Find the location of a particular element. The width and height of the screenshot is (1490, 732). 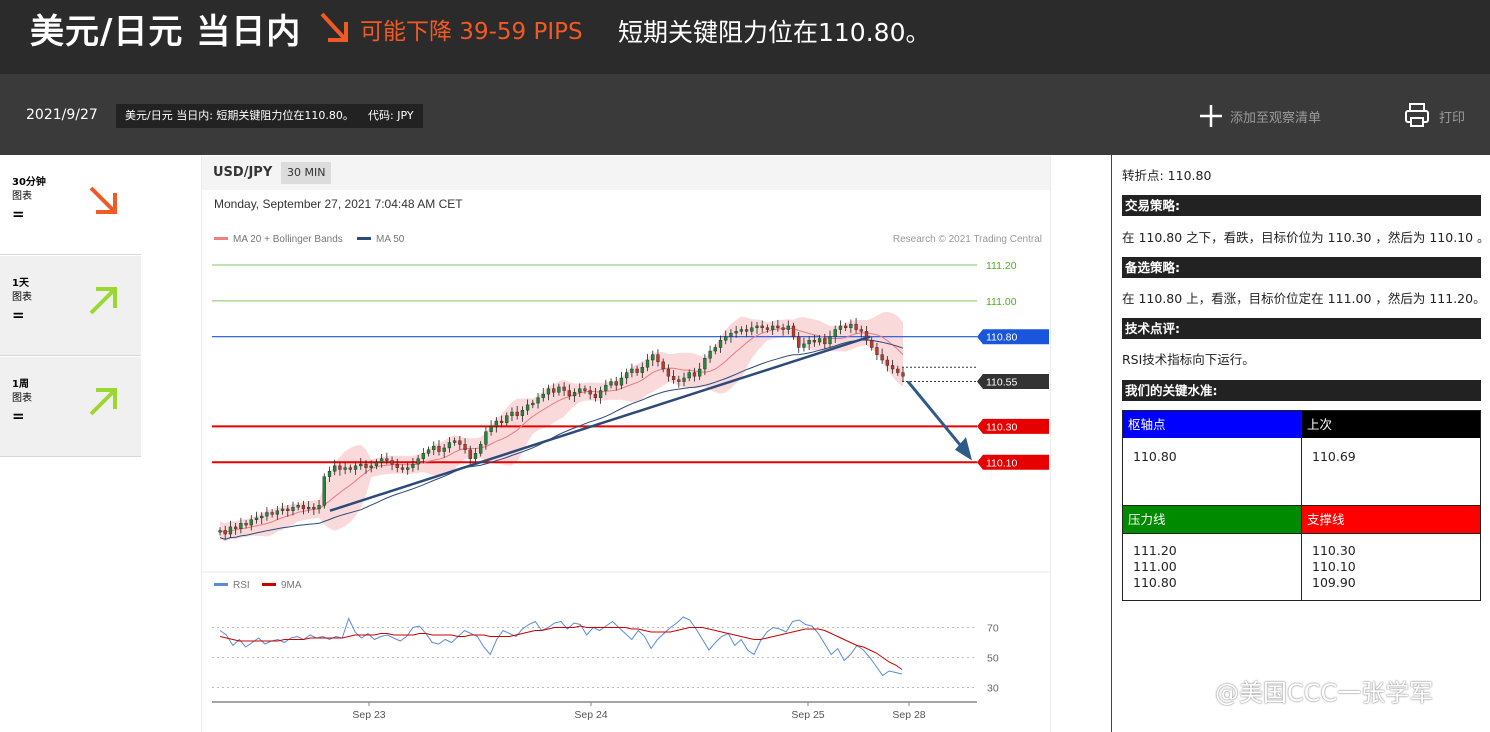

plus-icon is located at coordinates (1211, 116).